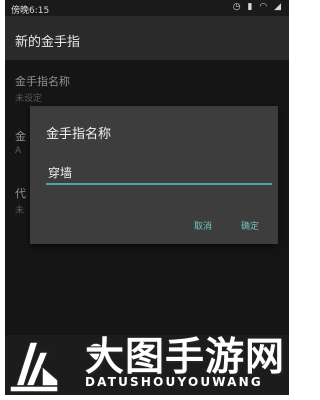  Describe the element at coordinates (30, 11) in the screenshot. I see `status-time: 傍晚6:15` at that location.